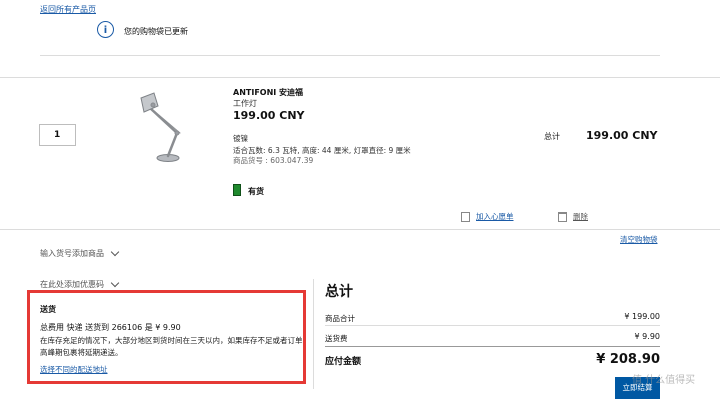  I want to click on coupon-label: 在此处添加优惠码, so click(72, 284).